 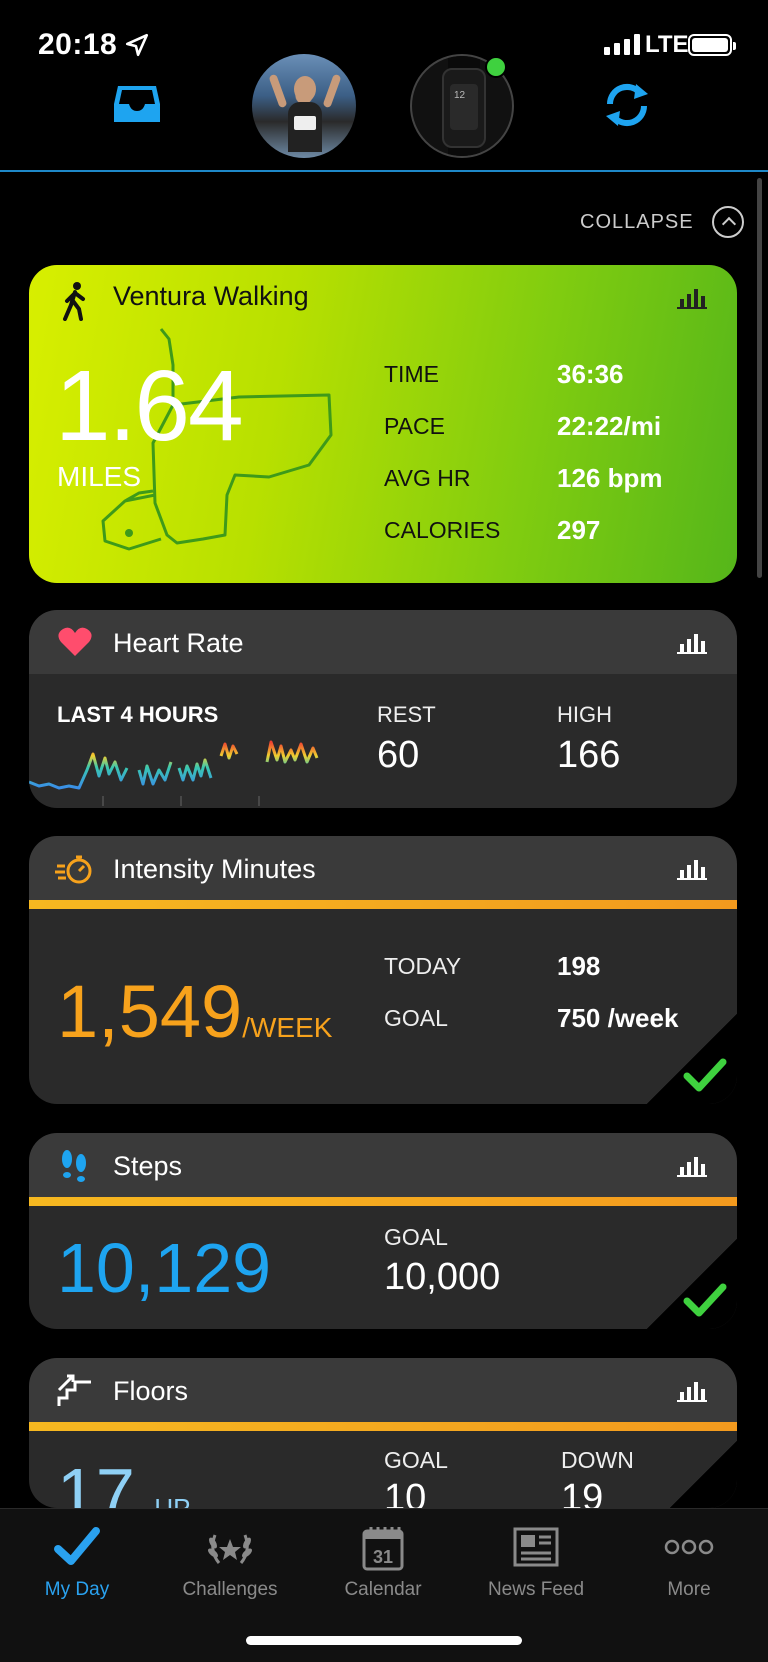 I want to click on steps-card: Steps 10,129 GOAL 10,000, so click(x=383, y=1231).